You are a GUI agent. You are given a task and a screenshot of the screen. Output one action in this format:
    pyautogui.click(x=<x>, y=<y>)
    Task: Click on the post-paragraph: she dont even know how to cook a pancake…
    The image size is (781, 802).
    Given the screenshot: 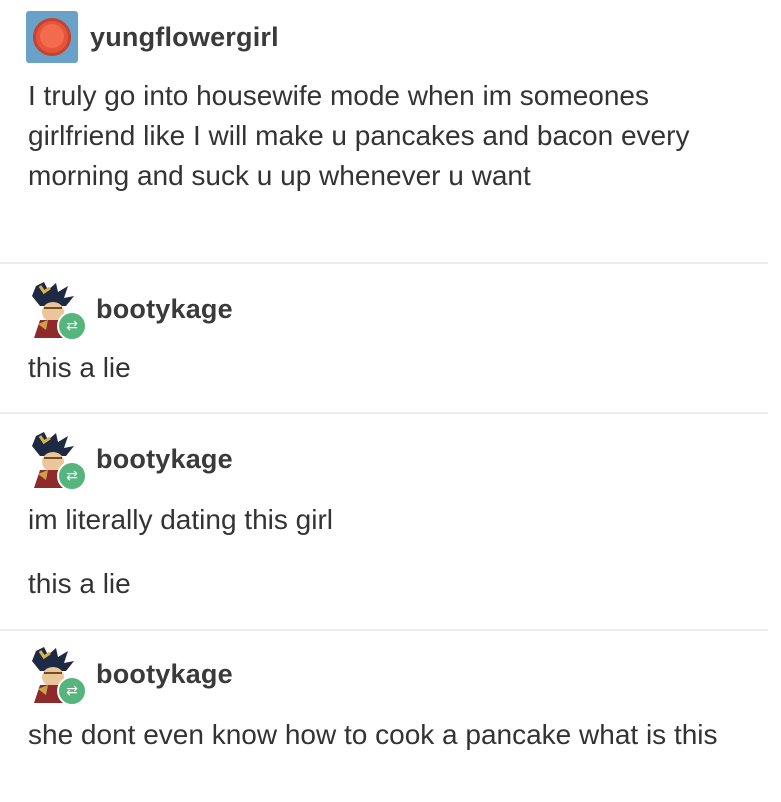 What is the action you would take?
    pyautogui.click(x=373, y=734)
    